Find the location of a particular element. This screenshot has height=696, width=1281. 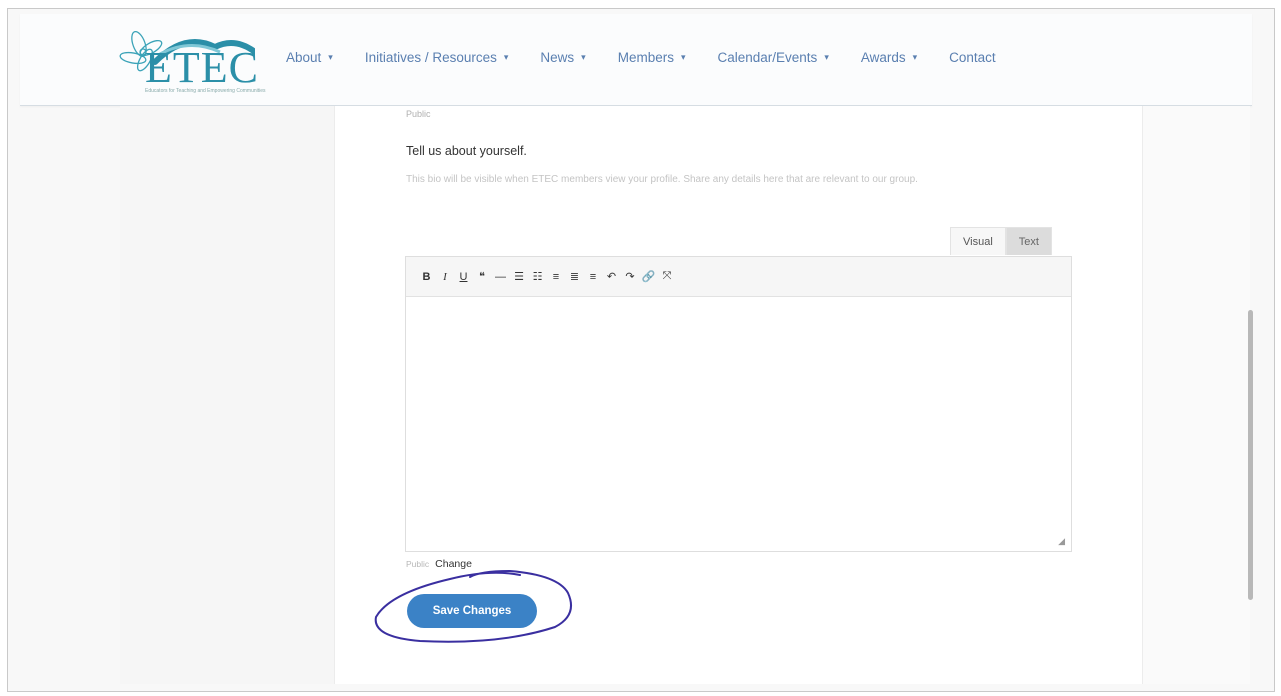

bold-icon: B is located at coordinates (426, 277).